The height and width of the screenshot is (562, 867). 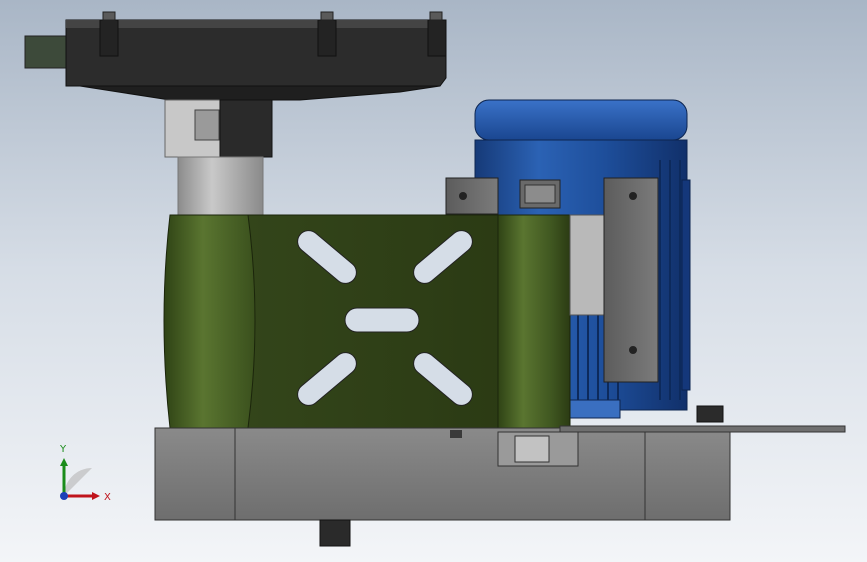 What do you see at coordinates (327, 16) in the screenshot?
I see `bolt-head-middle` at bounding box center [327, 16].